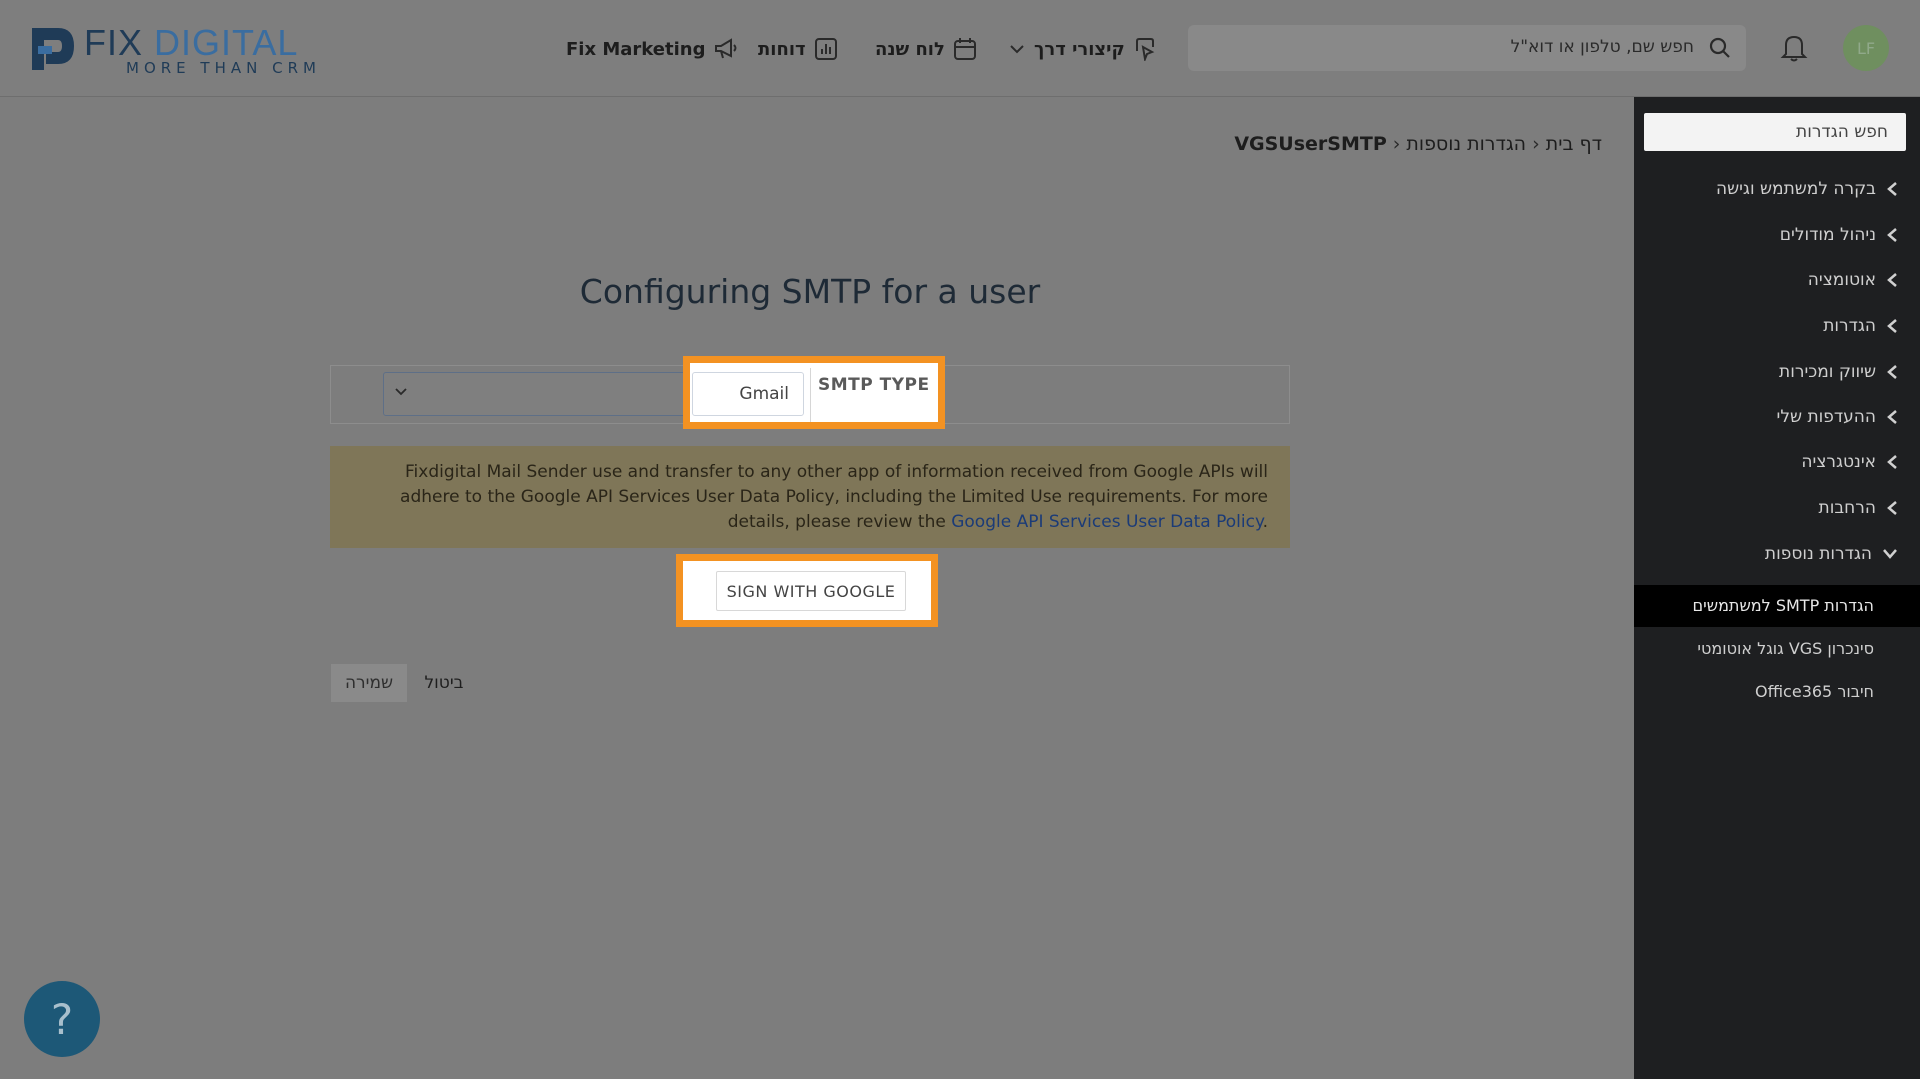 Image resolution: width=1920 pixels, height=1079 pixels. I want to click on sidebar-item-label: בקרה למשתמש וגישה, so click(1795, 189).